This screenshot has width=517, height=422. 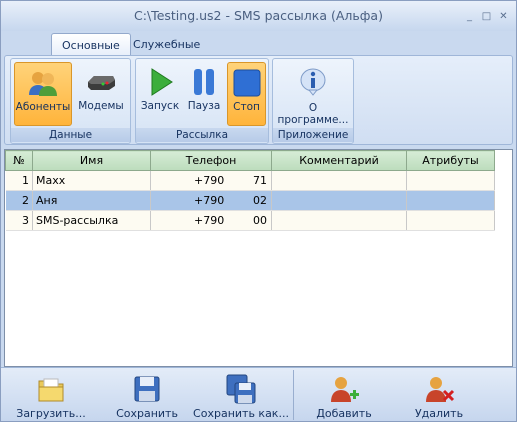 I want to click on pause-icon, so click(x=204, y=82).